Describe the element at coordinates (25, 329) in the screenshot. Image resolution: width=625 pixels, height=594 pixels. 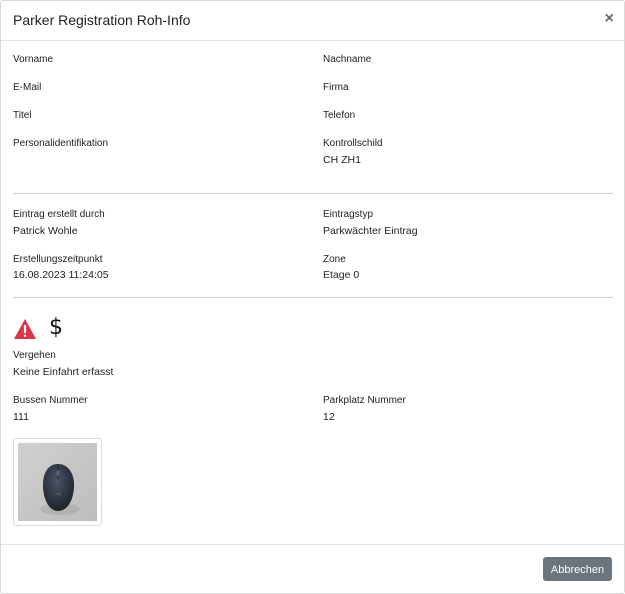
I see `warning-icon` at that location.